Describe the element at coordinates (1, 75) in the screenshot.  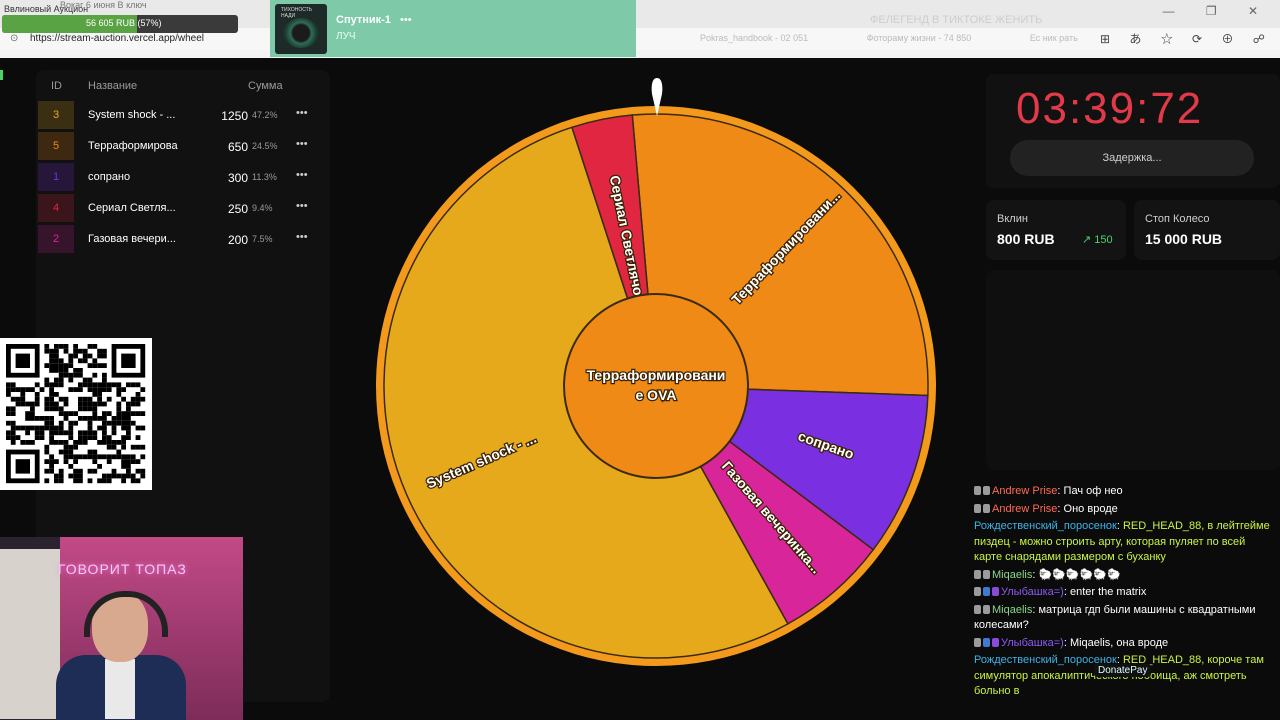
I see `side-accent` at that location.